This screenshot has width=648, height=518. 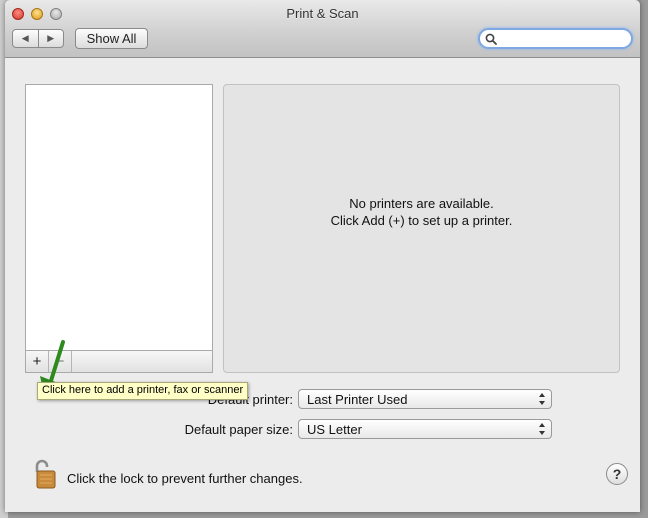 I want to click on help-button: ?, so click(x=617, y=474).